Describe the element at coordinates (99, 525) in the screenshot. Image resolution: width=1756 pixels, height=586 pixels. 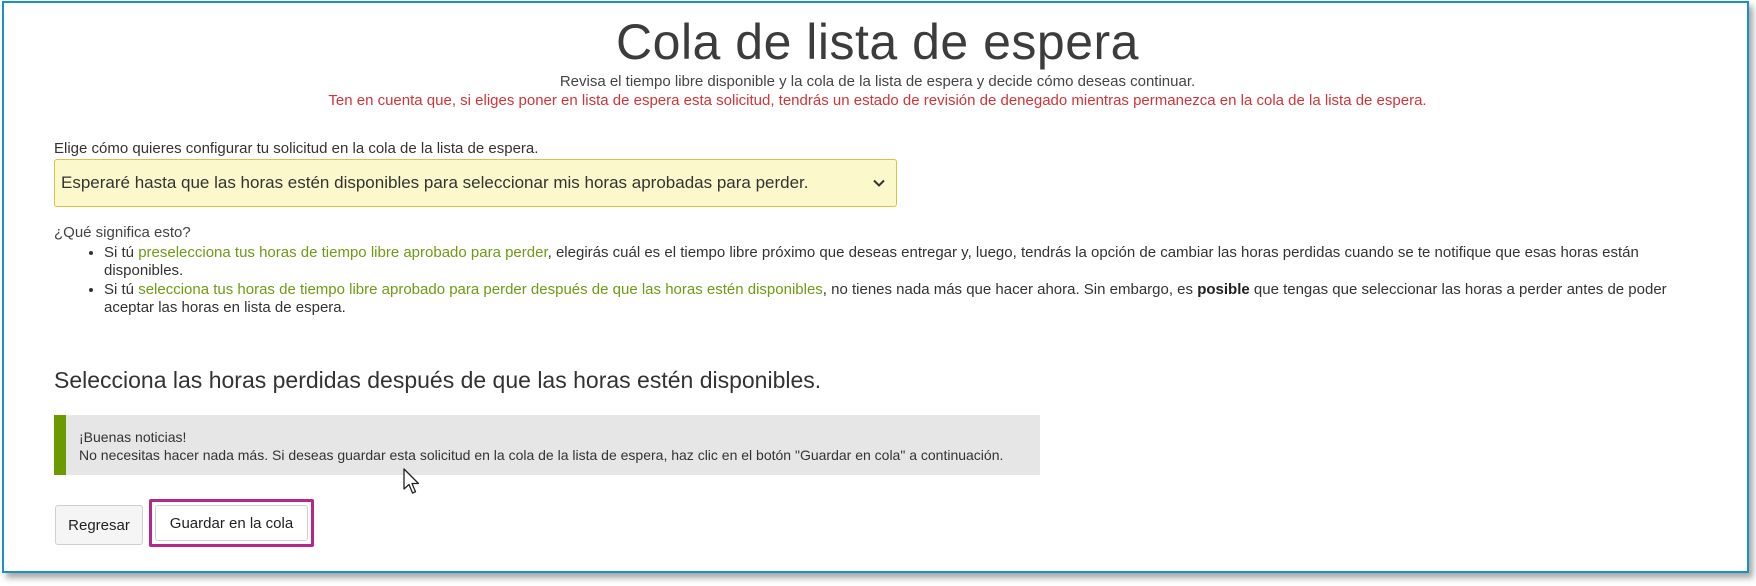
I see `back-button: Regresar` at that location.